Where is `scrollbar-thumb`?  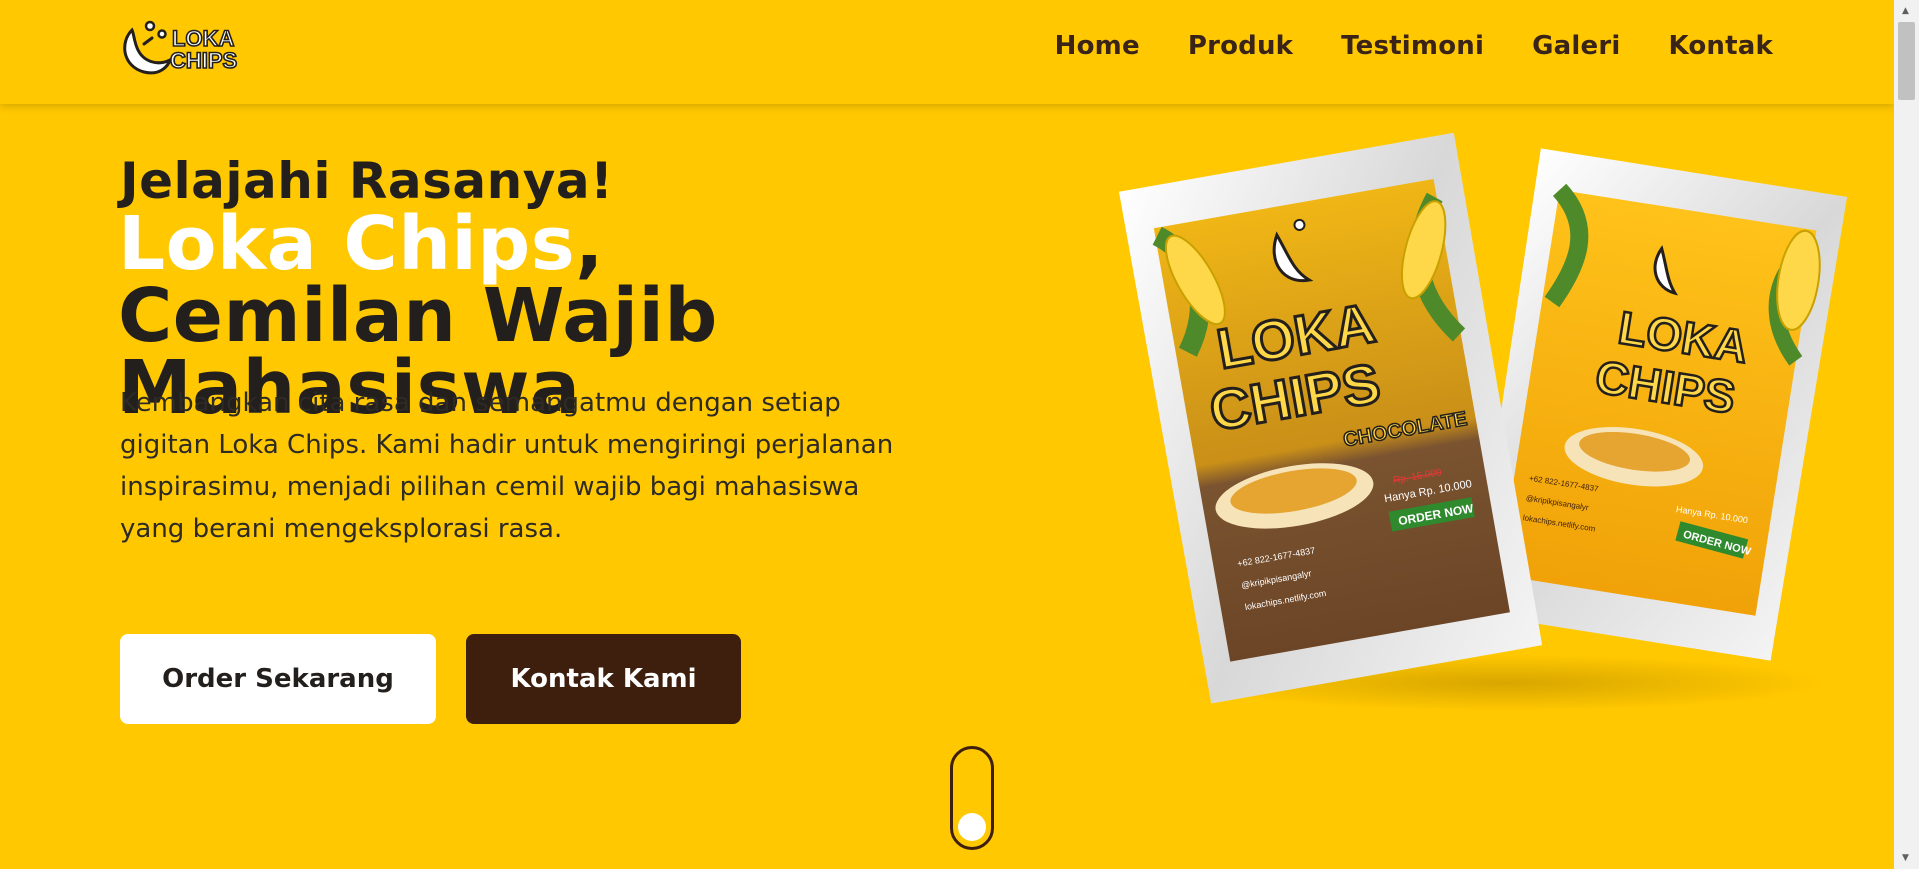
scrollbar-thumb is located at coordinates (1906, 61).